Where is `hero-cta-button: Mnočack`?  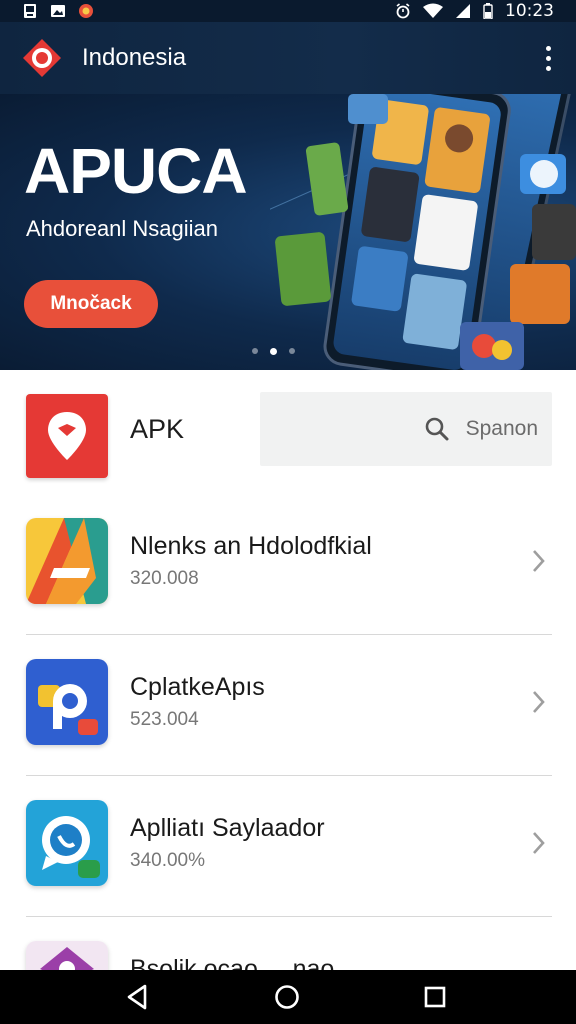
hero-cta-button: Mnočack is located at coordinates (91, 304).